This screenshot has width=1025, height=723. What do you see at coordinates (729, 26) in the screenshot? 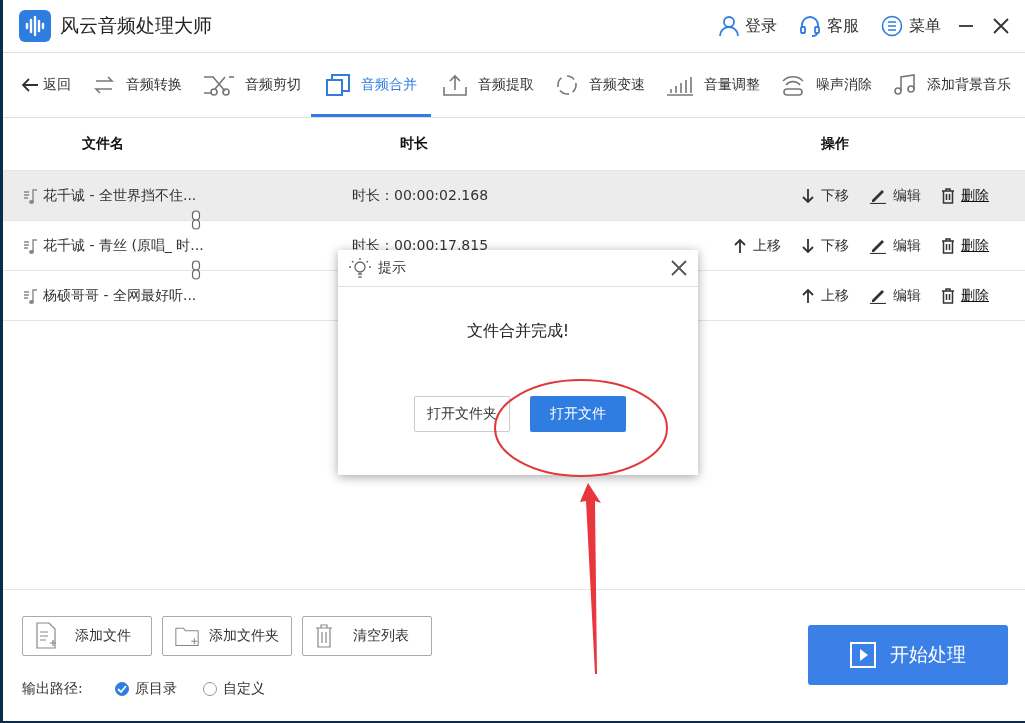
I see `user-icon` at bounding box center [729, 26].